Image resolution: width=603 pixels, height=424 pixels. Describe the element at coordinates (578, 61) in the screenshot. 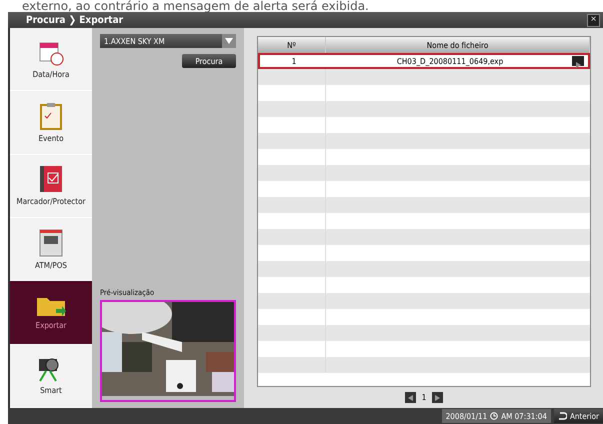

I see `play-button` at that location.